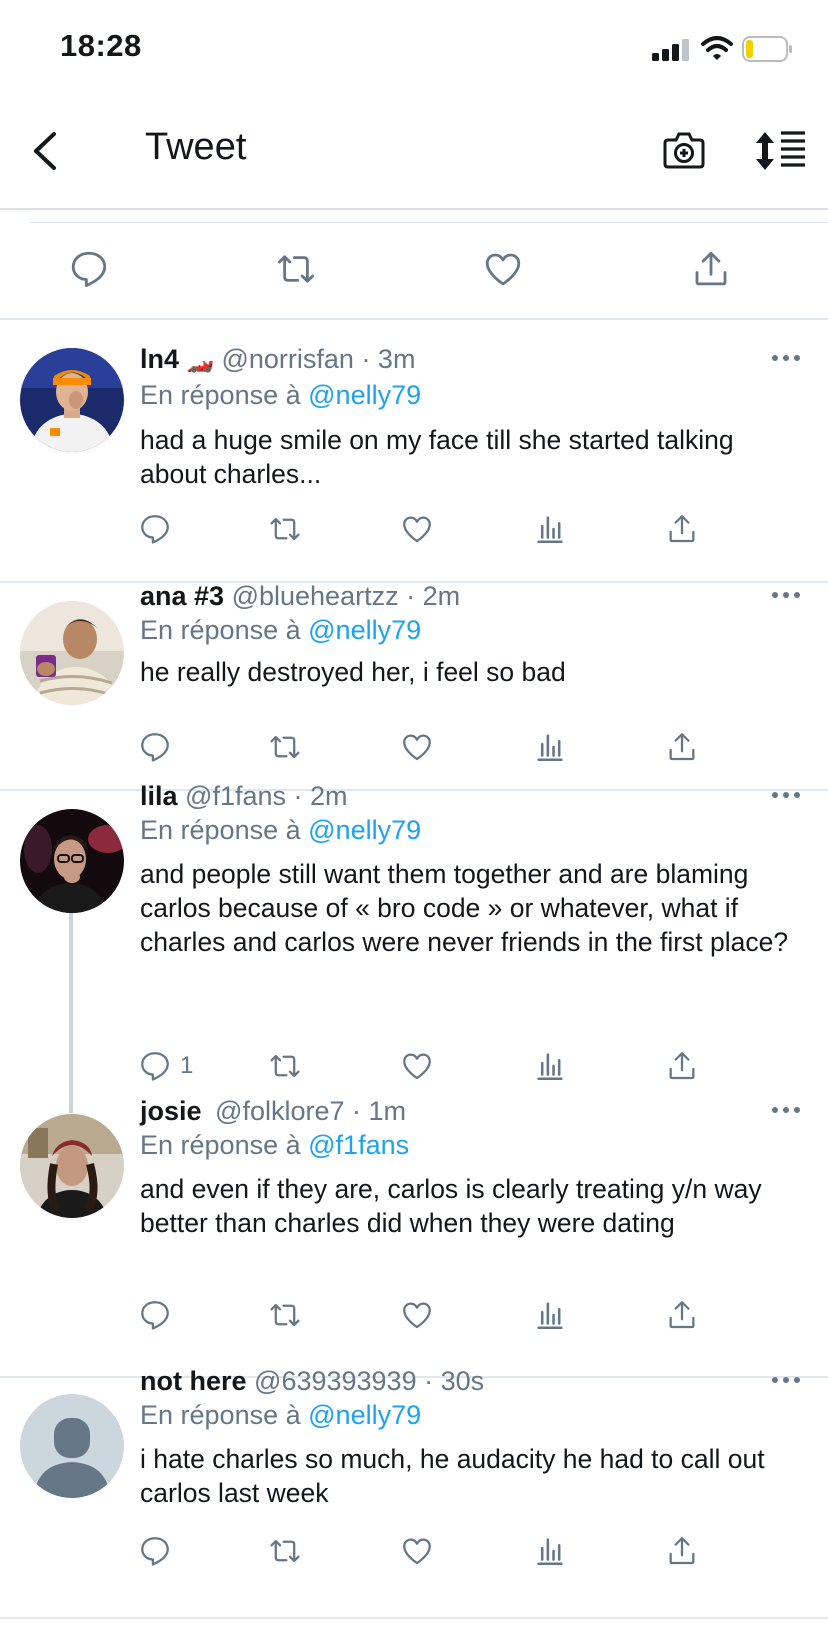 This screenshot has height=1627, width=828. I want to click on status-time: 18:28, so click(101, 45).